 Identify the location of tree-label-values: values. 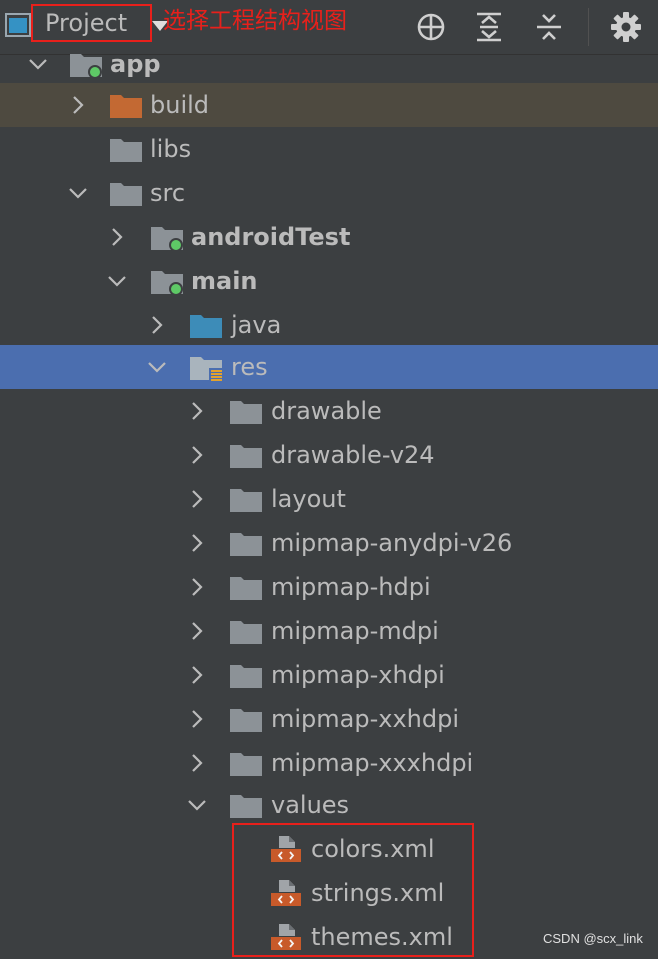
(310, 805).